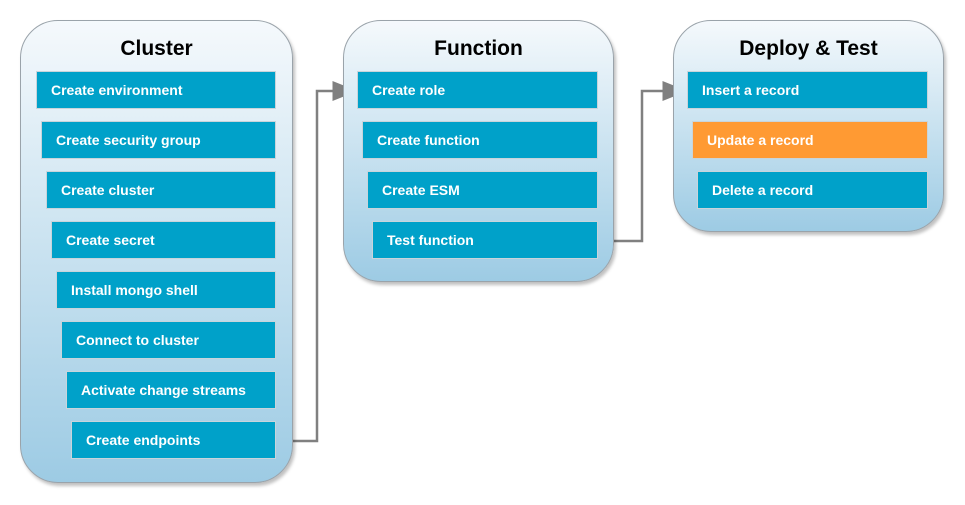 The height and width of the screenshot is (505, 965). What do you see at coordinates (485, 240) in the screenshot?
I see `step-test-function: Test function` at bounding box center [485, 240].